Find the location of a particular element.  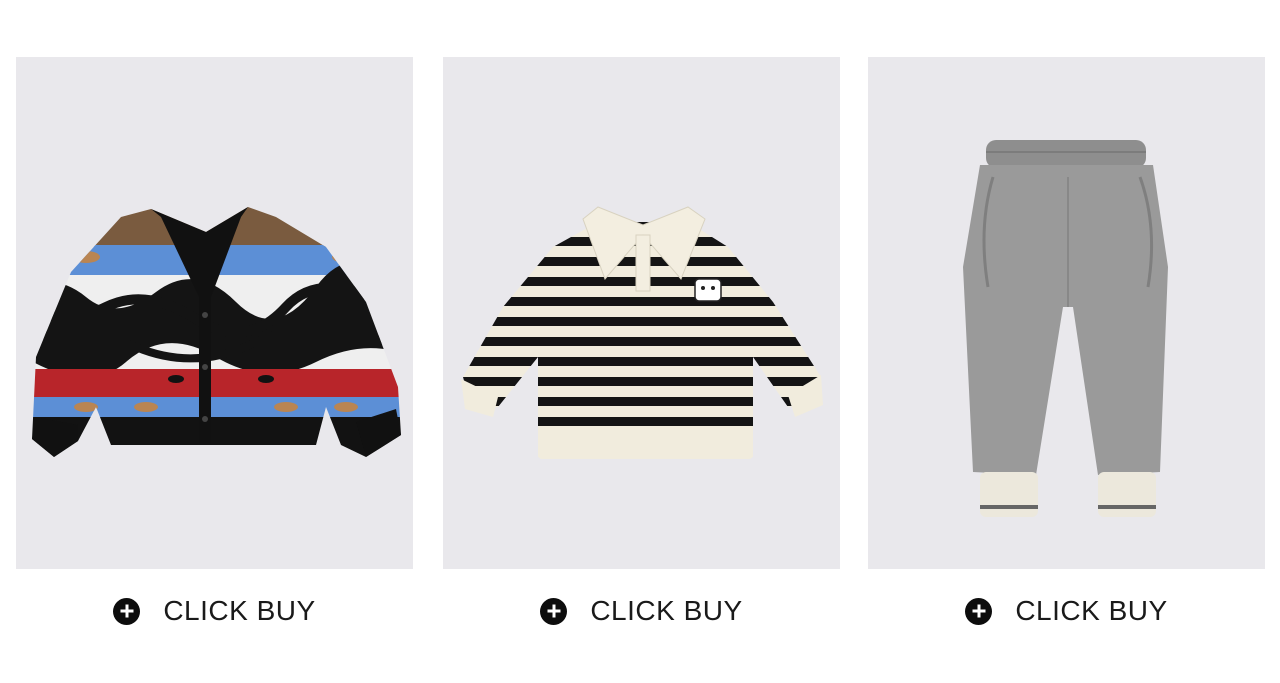

cardigan-illustration is located at coordinates (216, 332).